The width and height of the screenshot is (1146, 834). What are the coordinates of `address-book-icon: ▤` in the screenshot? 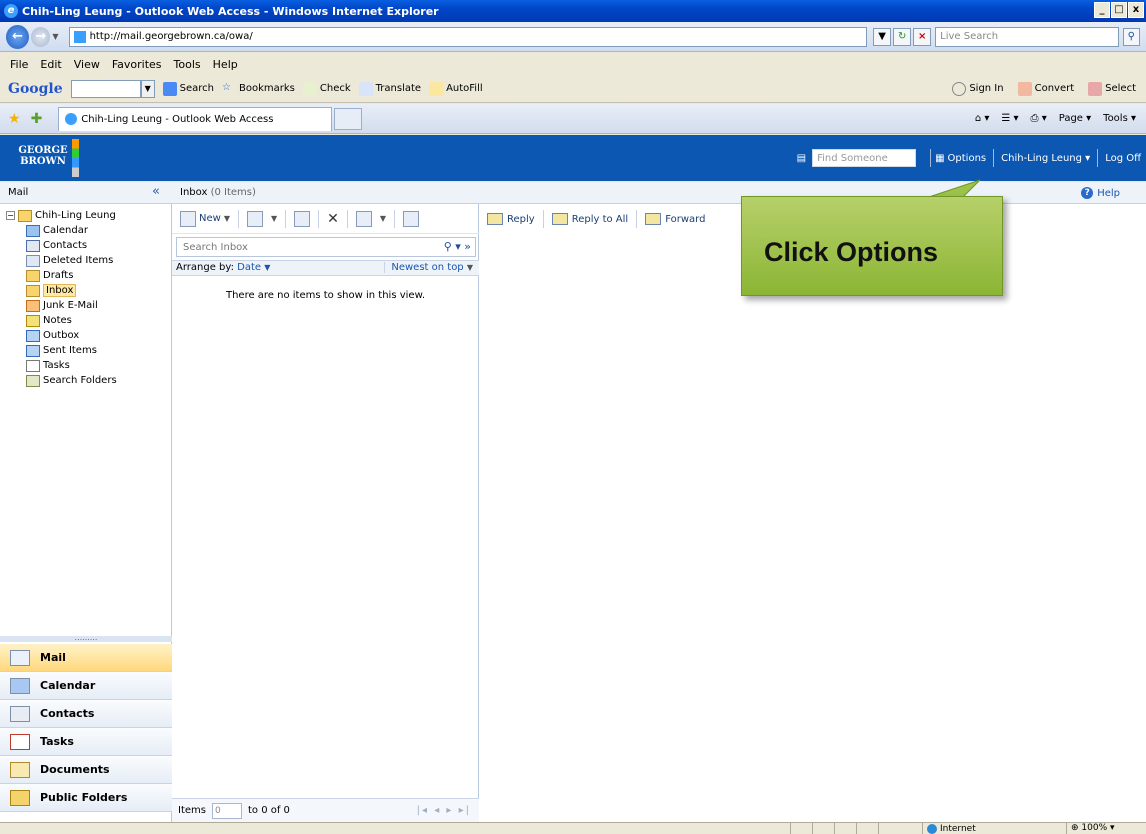 It's located at (801, 158).